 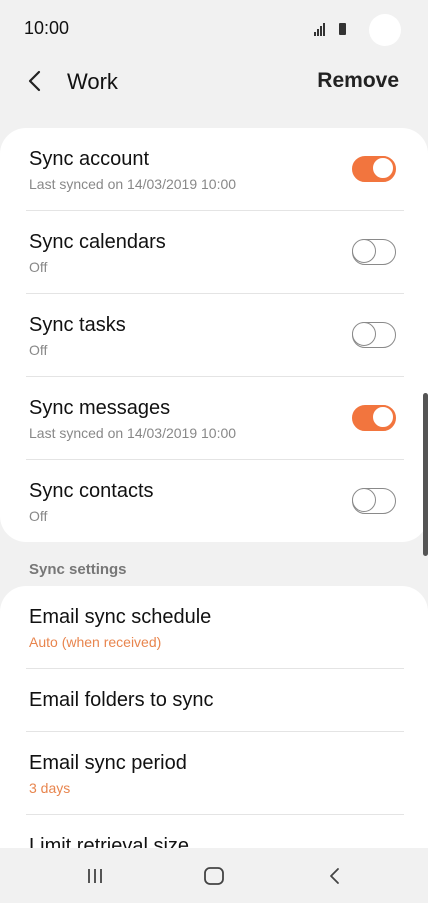 I want to click on nav-back-button, so click(x=335, y=876).